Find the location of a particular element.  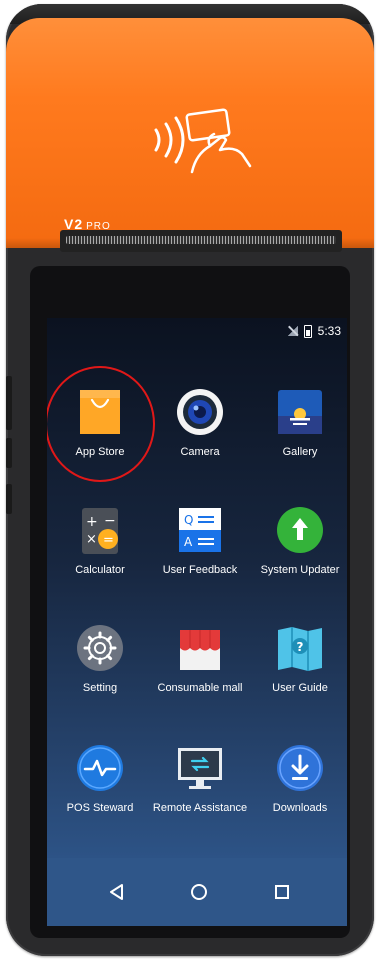

app-calculator: + − × = Calculator is located at coordinates (100, 541).